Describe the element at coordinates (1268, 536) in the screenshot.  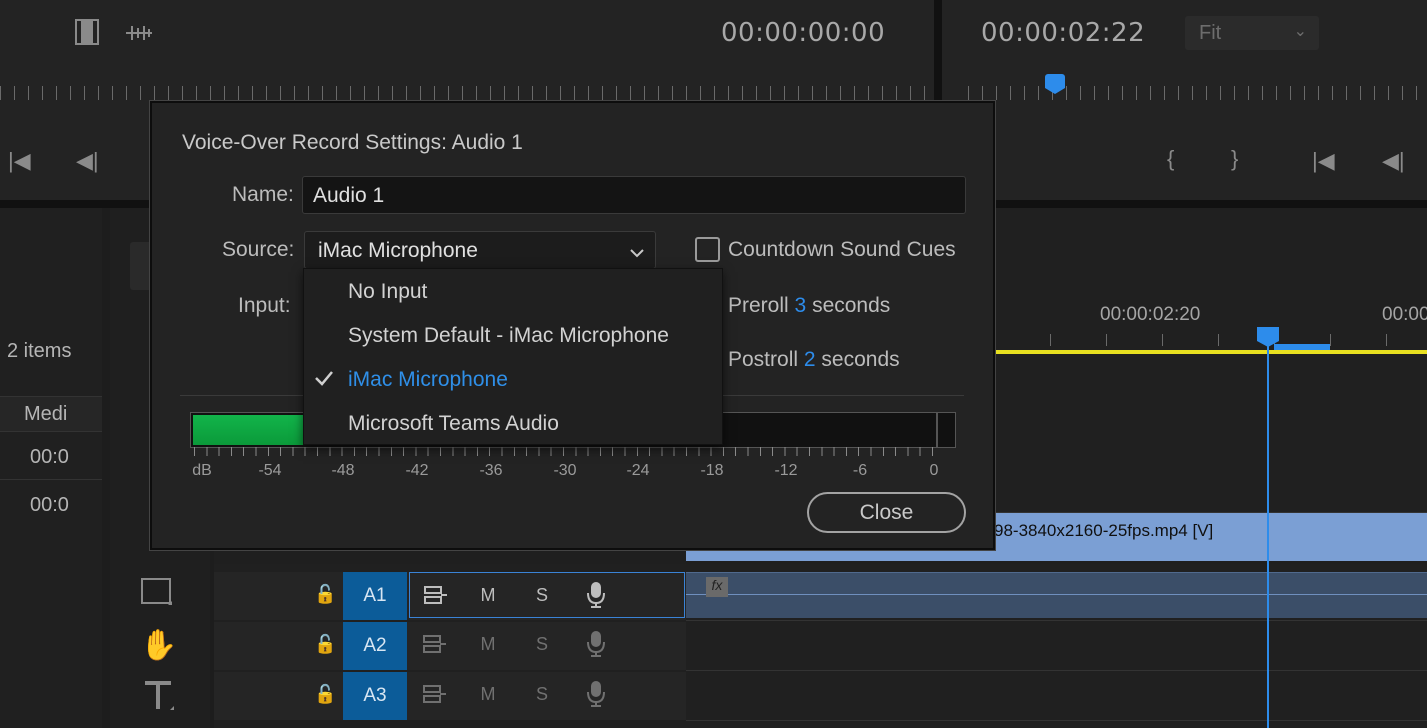
I see `timeline-playhead-line` at that location.